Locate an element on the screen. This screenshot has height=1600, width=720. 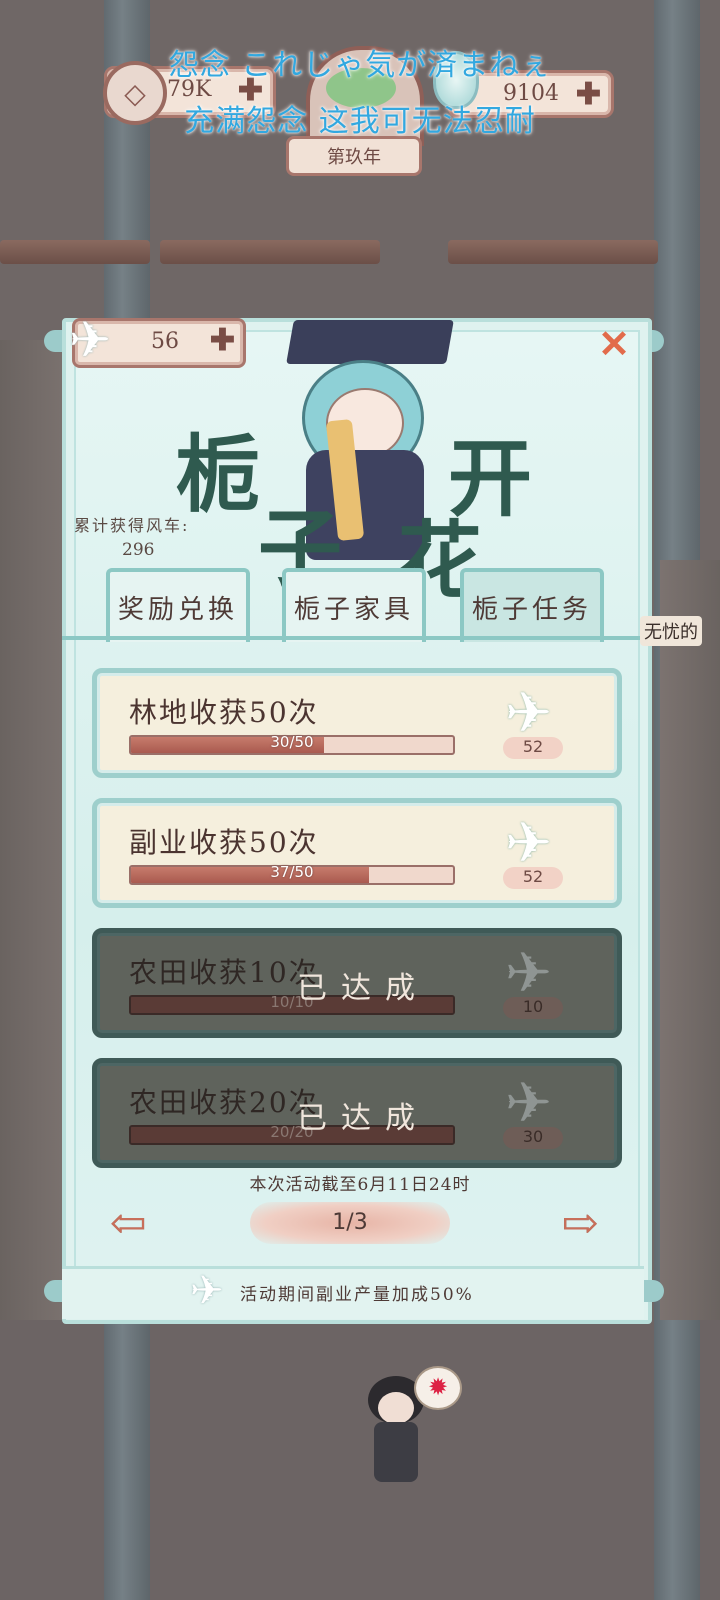
side-label: 无忧的 is located at coordinates (671, 631).